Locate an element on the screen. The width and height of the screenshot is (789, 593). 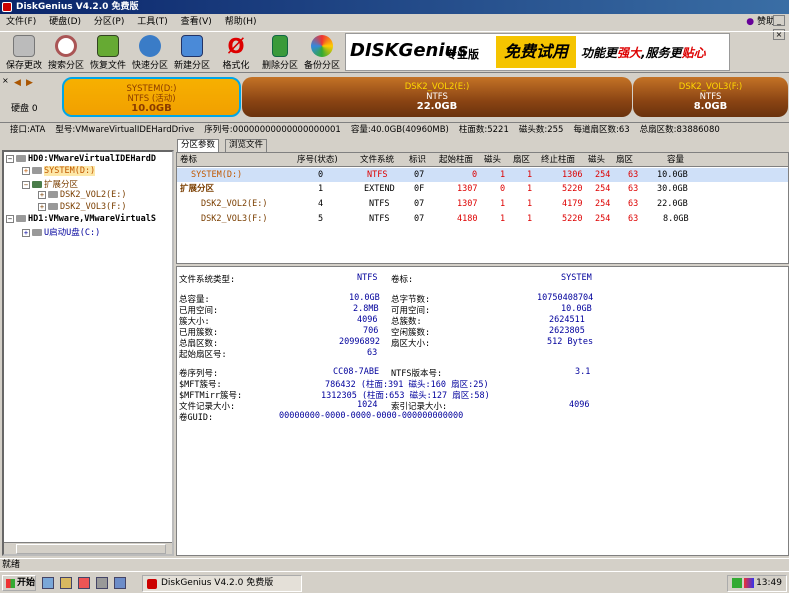
app-icon is located at coordinates (7, 7).